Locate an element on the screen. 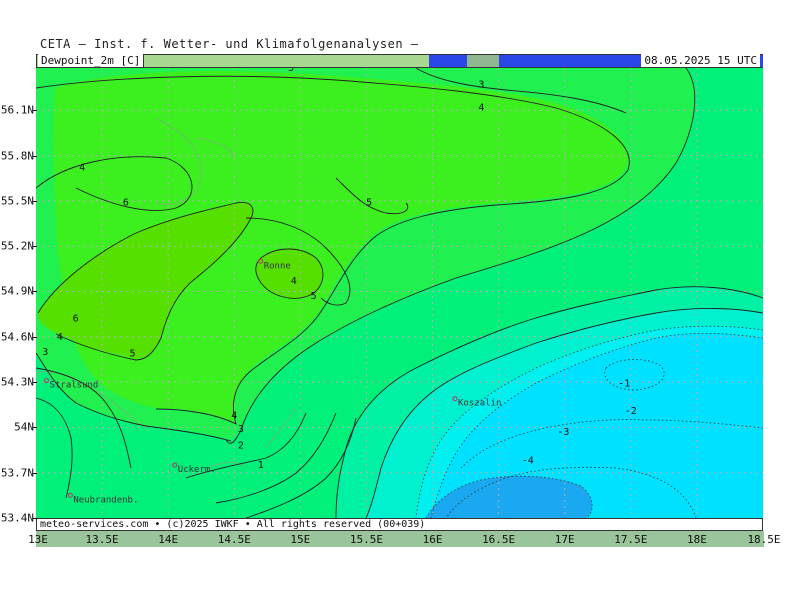  contour-label: -4 is located at coordinates (528, 461).